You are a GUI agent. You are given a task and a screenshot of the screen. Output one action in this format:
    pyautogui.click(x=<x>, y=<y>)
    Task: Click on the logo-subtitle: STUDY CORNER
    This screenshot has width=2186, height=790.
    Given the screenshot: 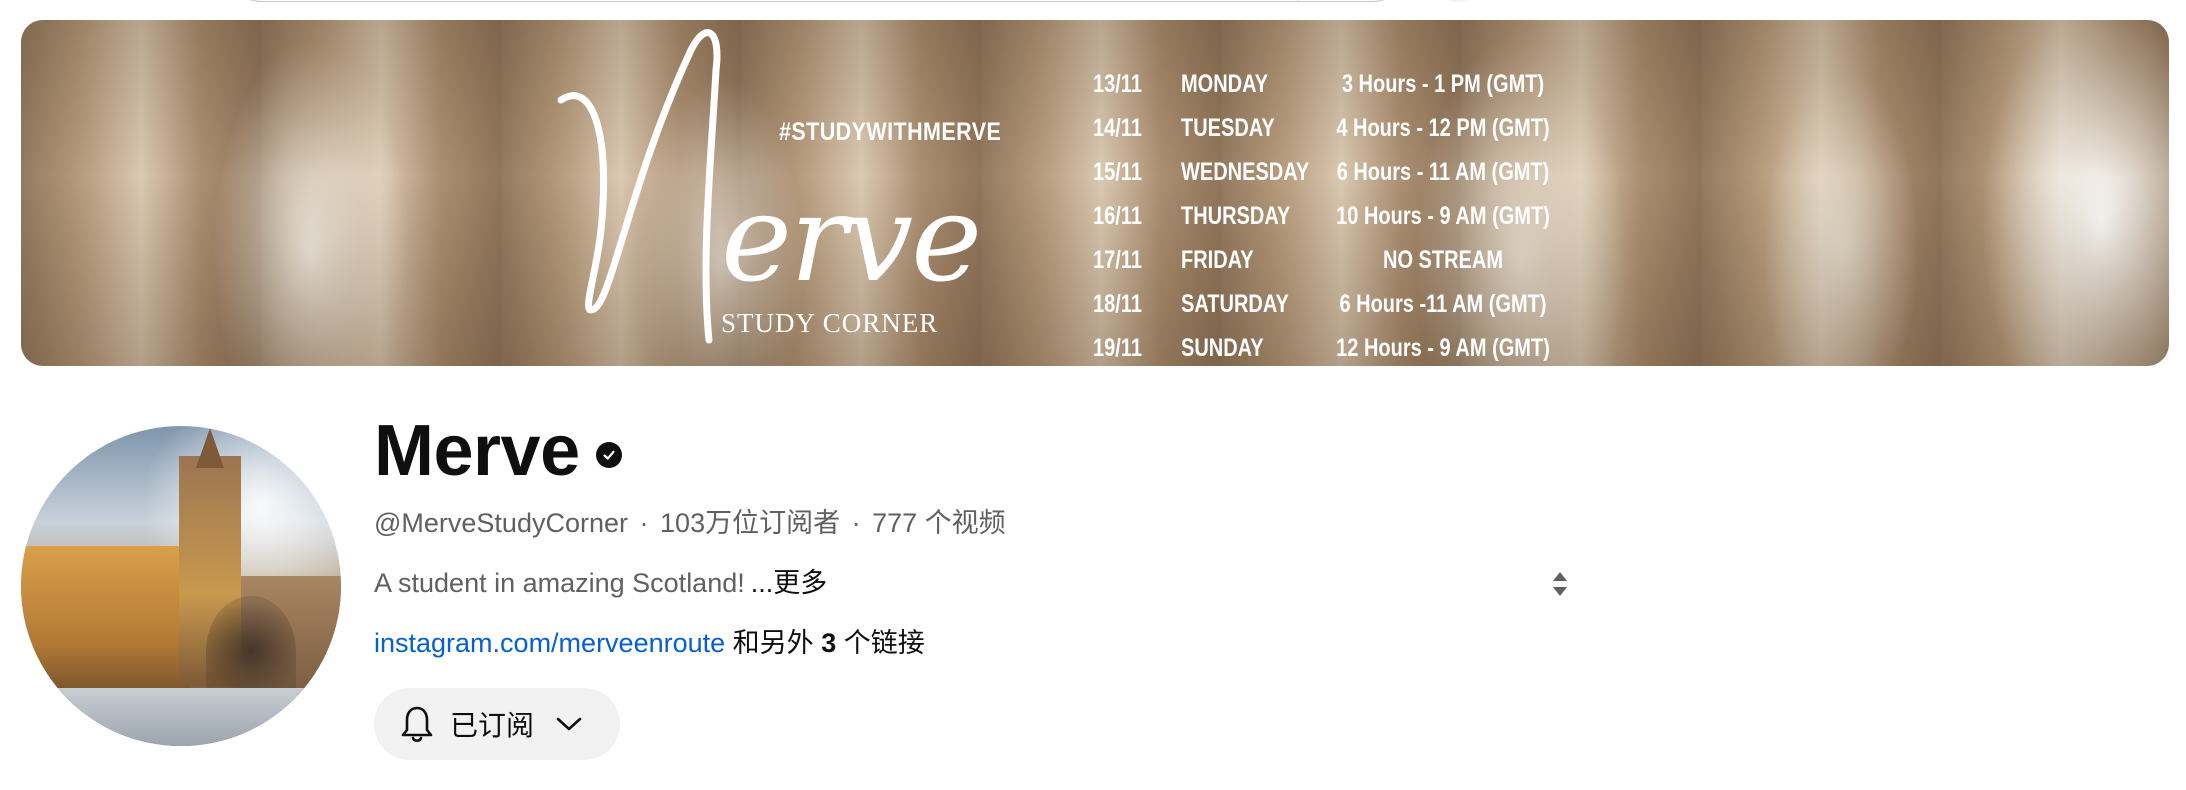 What is the action you would take?
    pyautogui.click(x=830, y=323)
    